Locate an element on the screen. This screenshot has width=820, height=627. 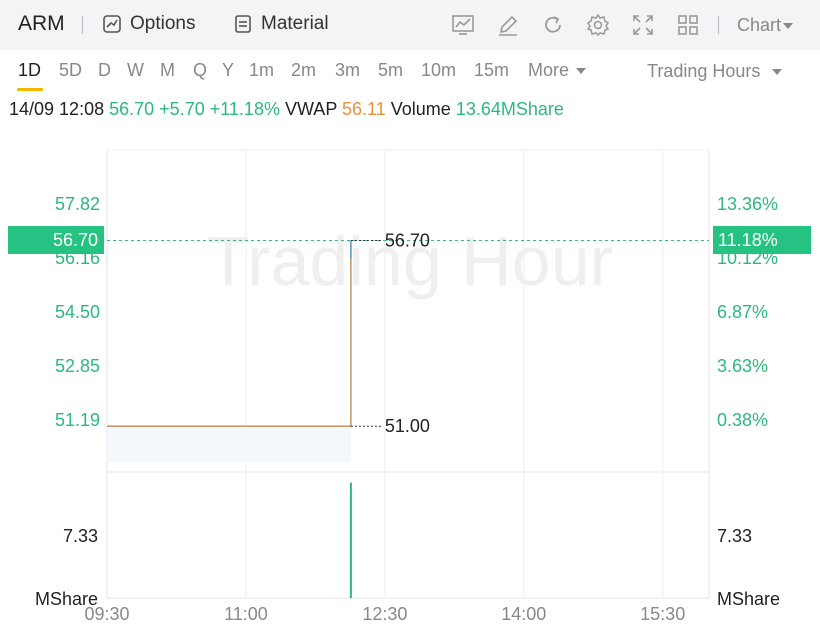
more-label: More is located at coordinates (549, 70).